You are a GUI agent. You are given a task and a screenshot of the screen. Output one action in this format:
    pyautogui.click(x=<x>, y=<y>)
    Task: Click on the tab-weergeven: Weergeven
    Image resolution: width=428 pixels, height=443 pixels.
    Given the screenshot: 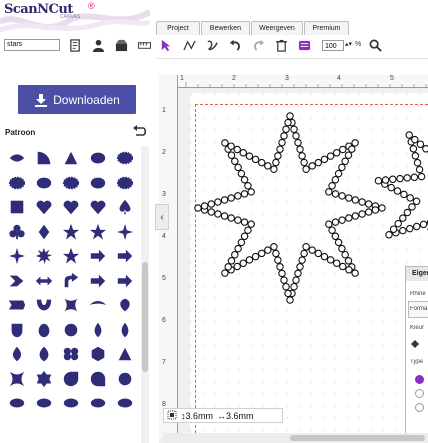 What is the action you would take?
    pyautogui.click(x=277, y=28)
    